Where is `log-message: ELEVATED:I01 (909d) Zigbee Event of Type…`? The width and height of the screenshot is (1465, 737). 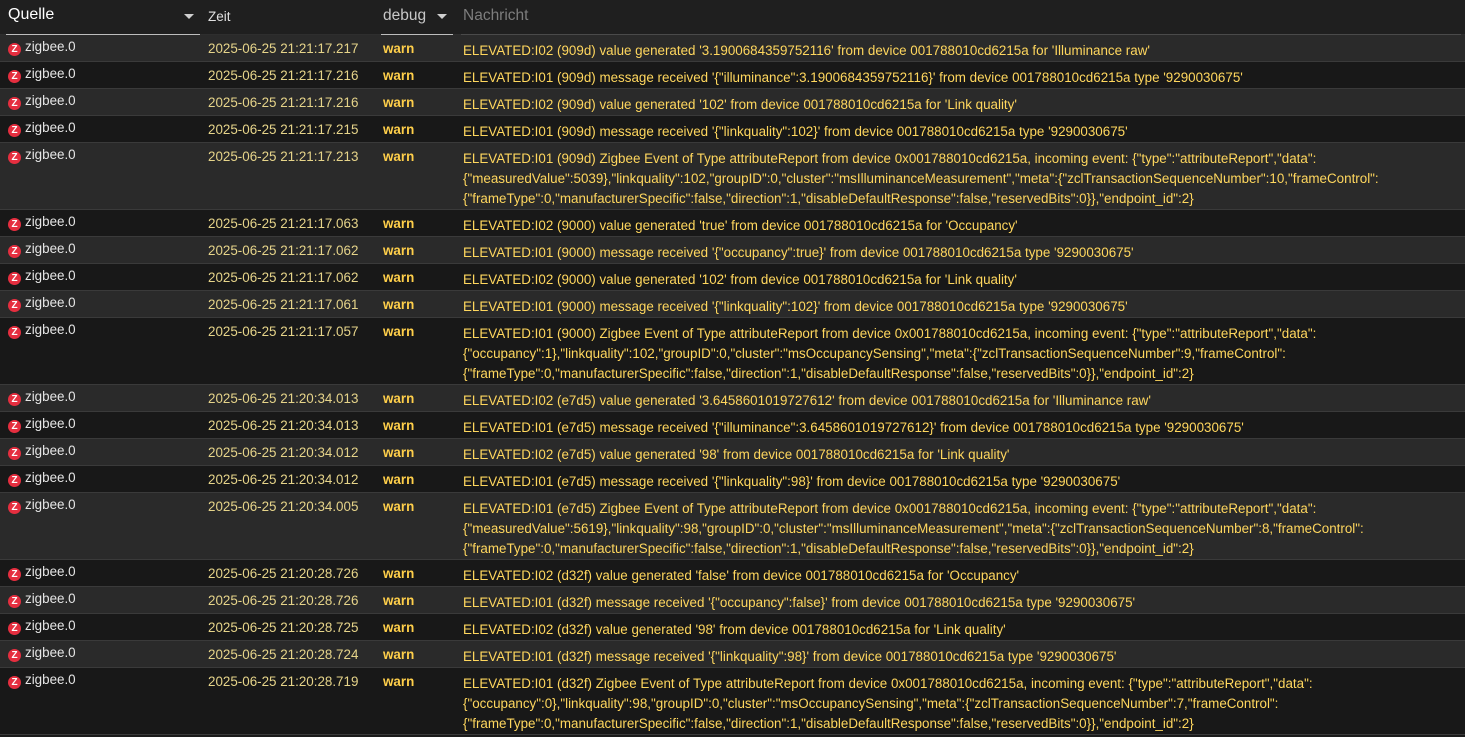
log-message: ELEVATED:I01 (909d) Zigbee Event of Type… is located at coordinates (921, 178).